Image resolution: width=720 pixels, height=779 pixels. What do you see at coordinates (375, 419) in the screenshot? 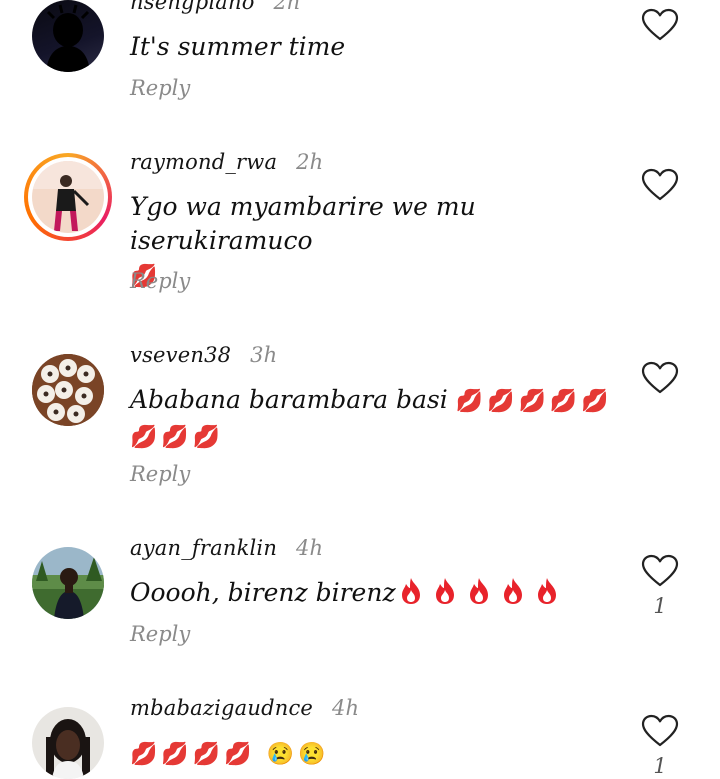
I see `comment-text: Ababana barambara basi 💋💋💋💋💋 💋💋💋` at bounding box center [375, 419].